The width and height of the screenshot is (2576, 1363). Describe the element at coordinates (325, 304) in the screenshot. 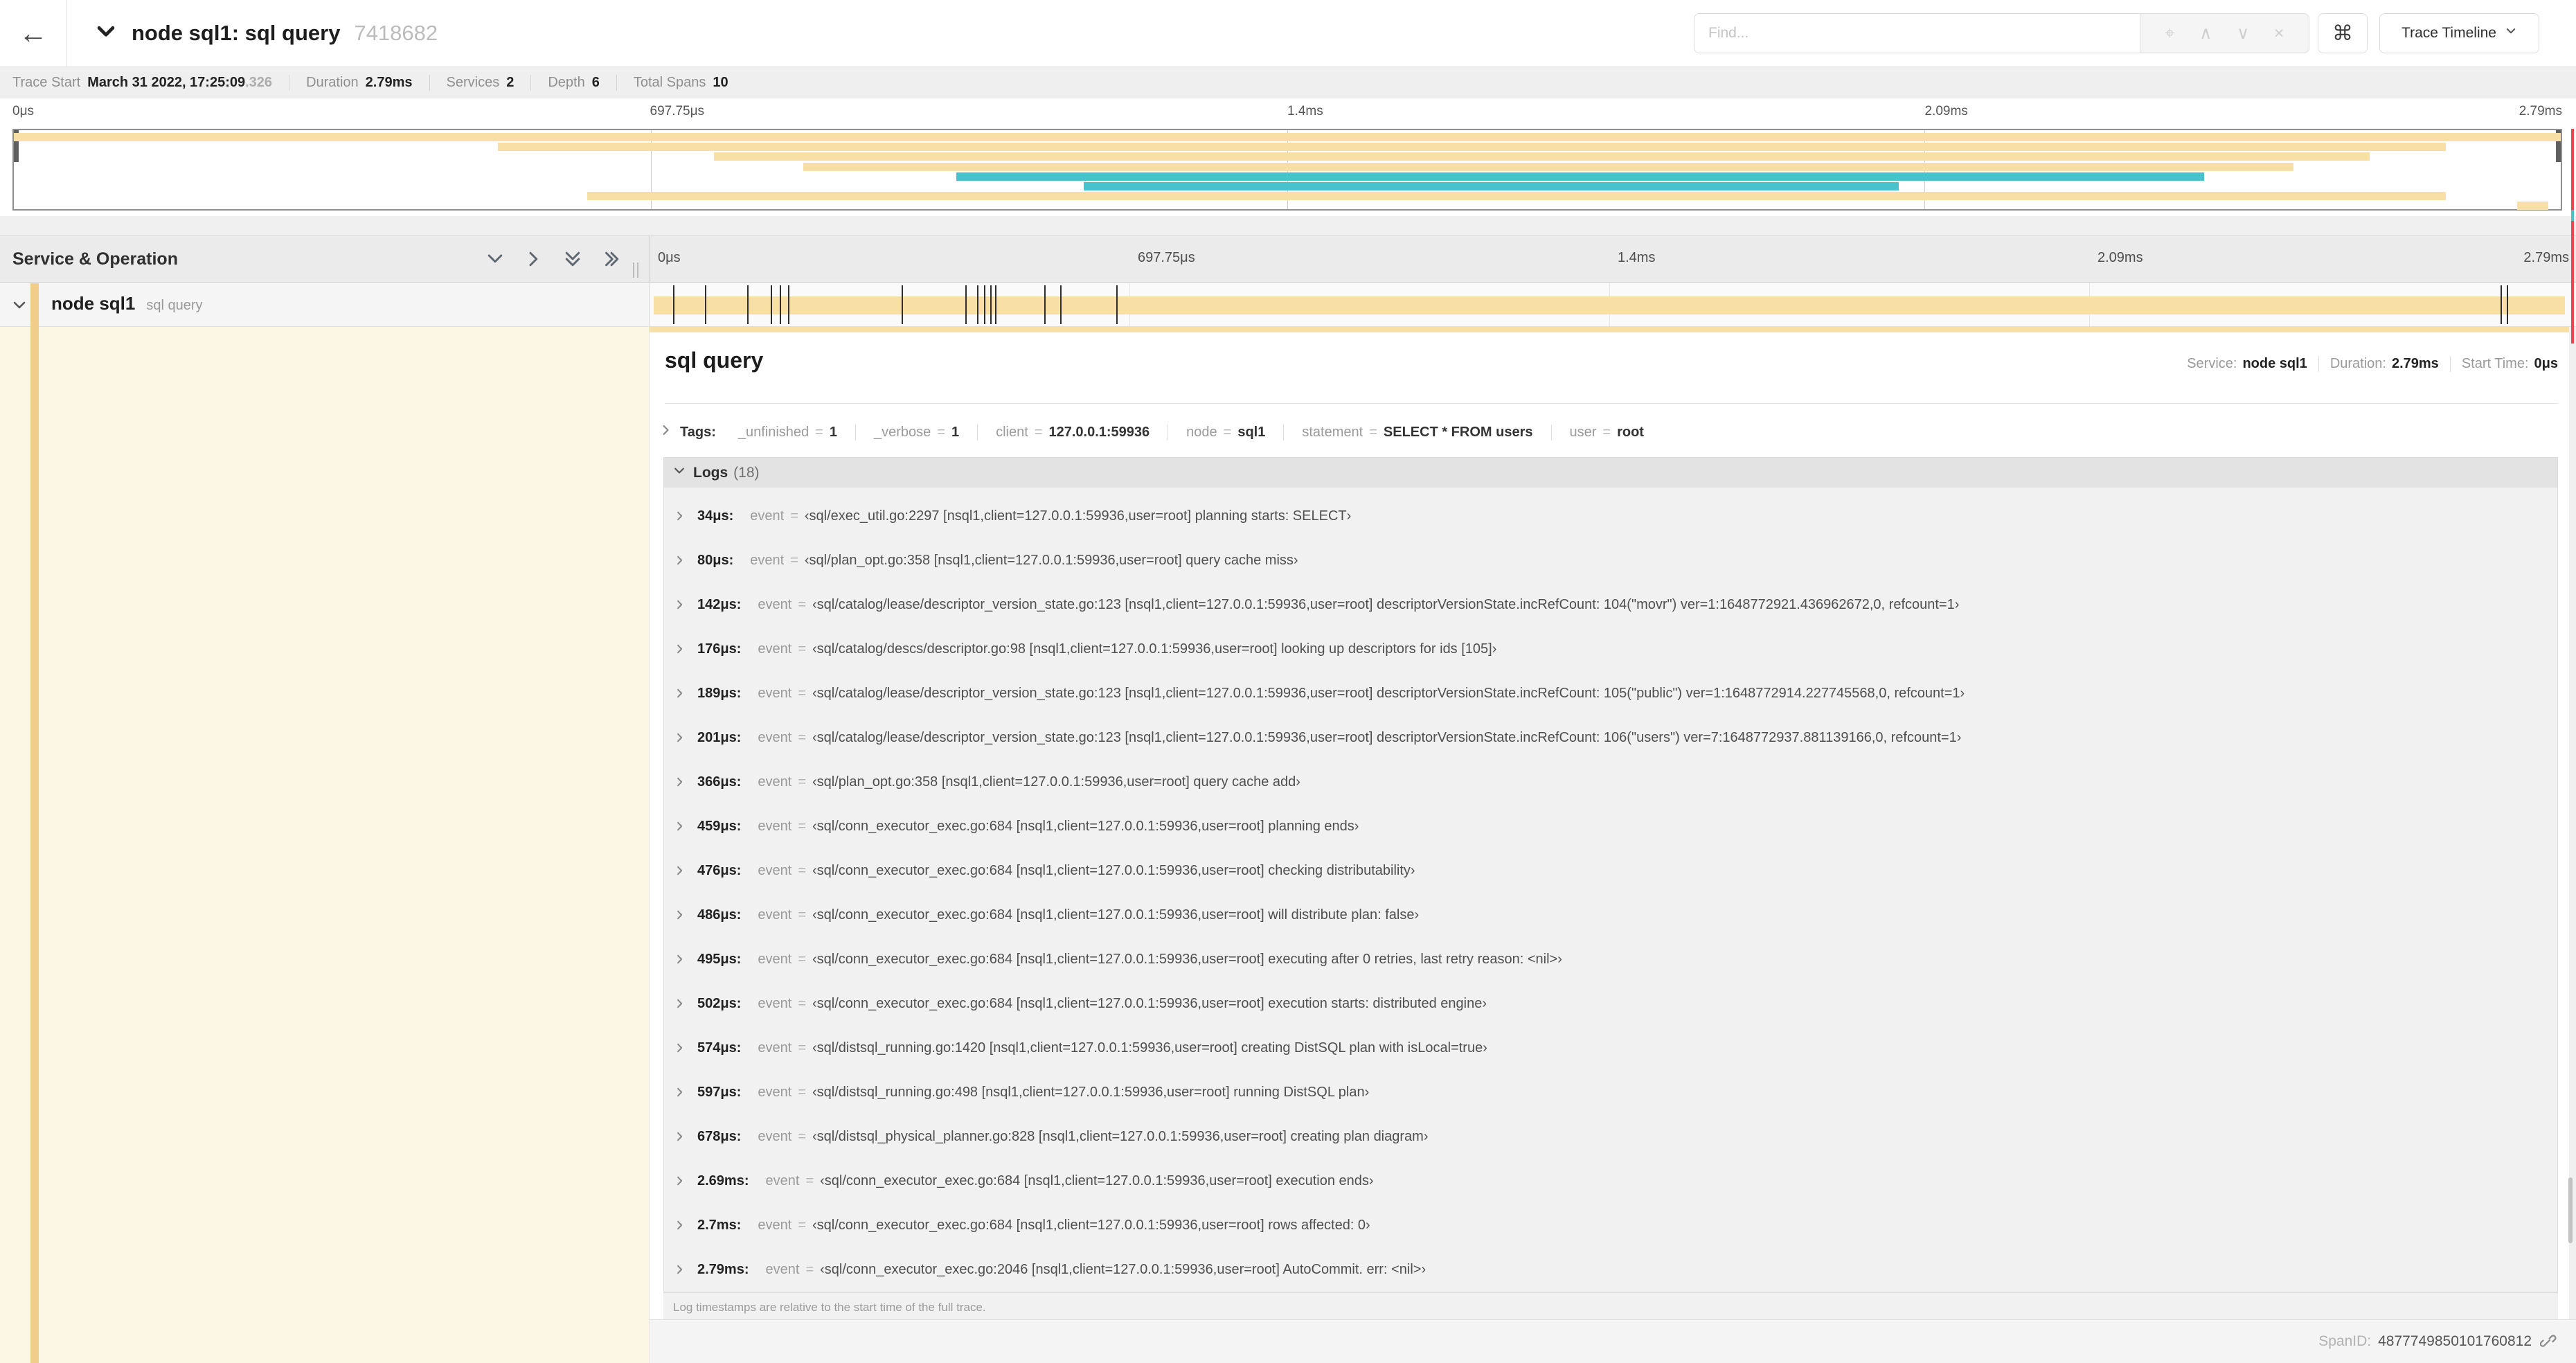

I see `span-row-label-cell: node sql1 sql query` at that location.